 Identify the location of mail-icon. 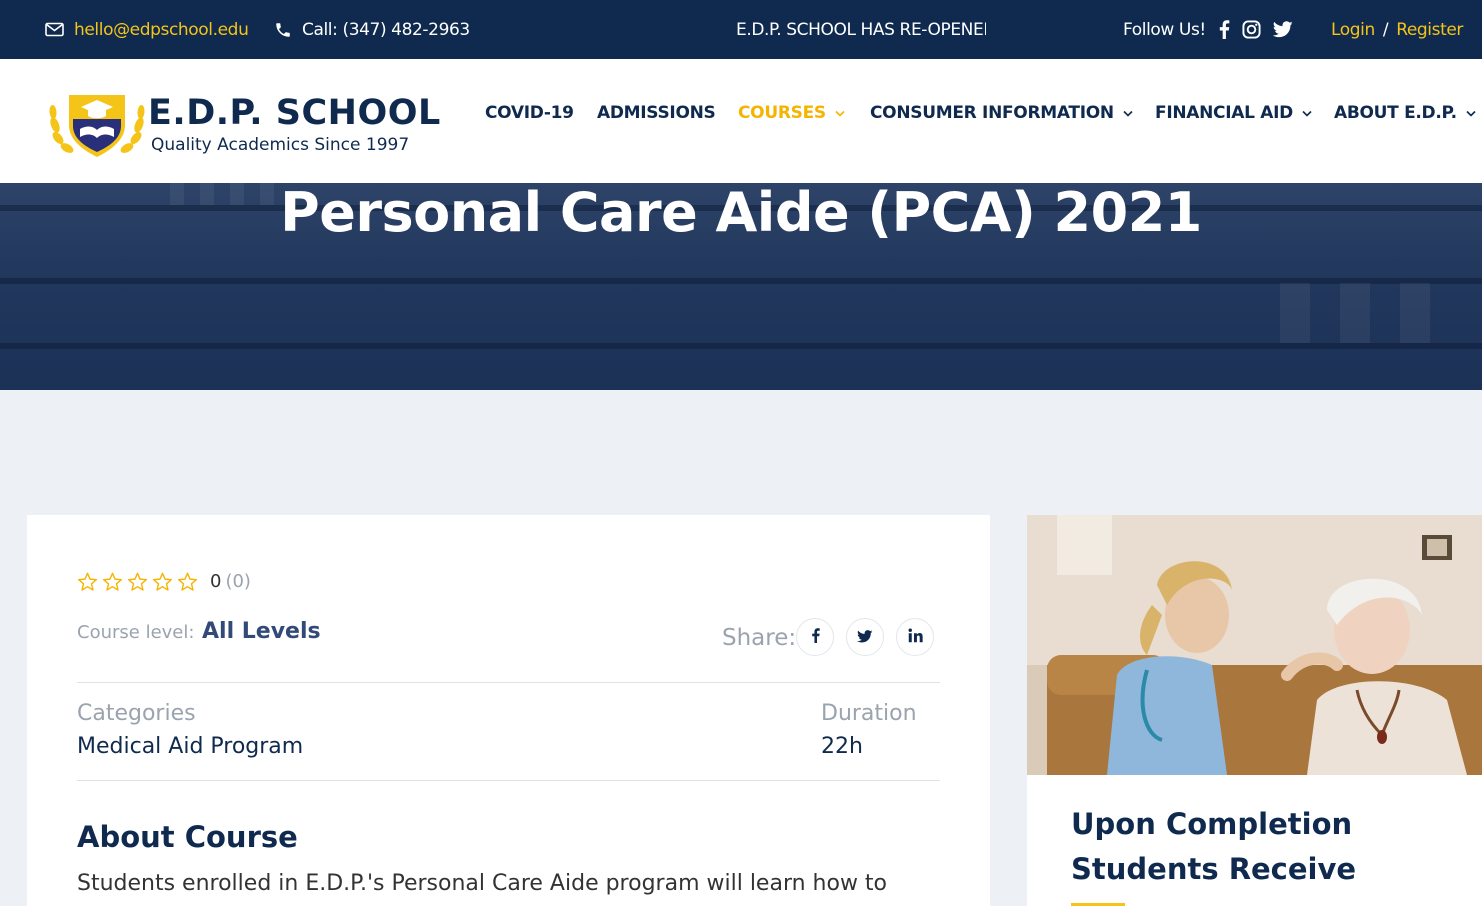
(54, 29).